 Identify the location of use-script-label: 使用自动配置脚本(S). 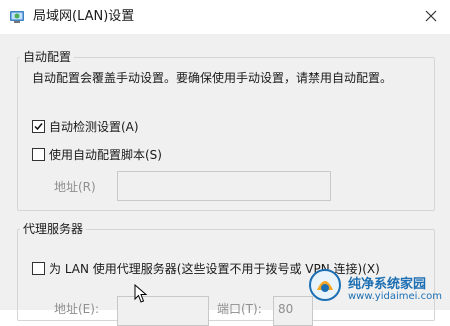
(105, 155).